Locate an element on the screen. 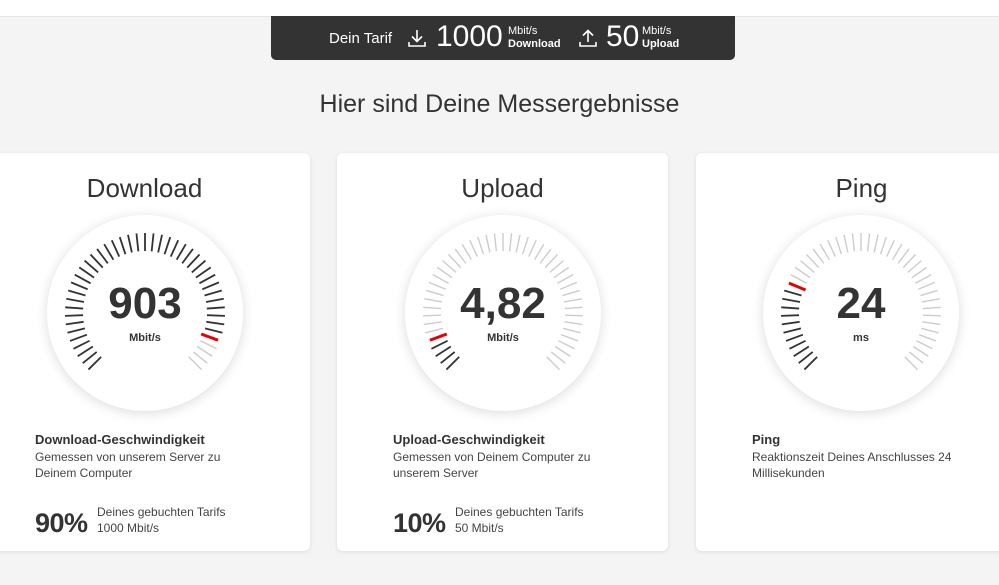 The height and width of the screenshot is (585, 999). tariff-upload-unit: Mbit/s is located at coordinates (657, 31).